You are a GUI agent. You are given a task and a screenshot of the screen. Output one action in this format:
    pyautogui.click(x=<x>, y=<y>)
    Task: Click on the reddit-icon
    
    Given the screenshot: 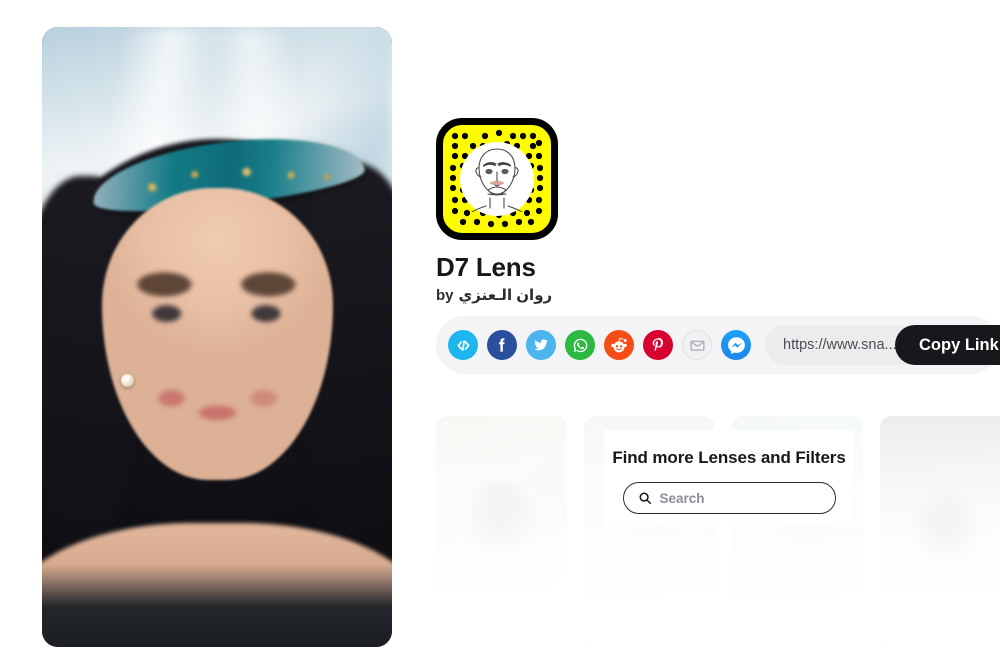 What is the action you would take?
    pyautogui.click(x=619, y=345)
    